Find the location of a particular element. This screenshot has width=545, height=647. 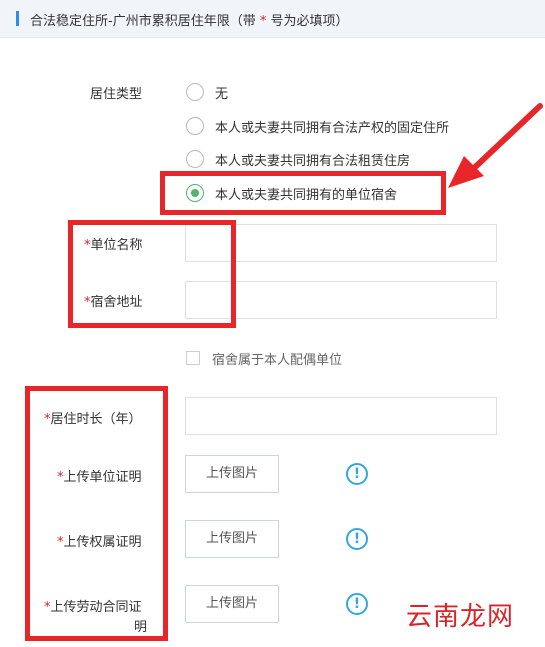

upload-ownership-proof-button: 上传图片 is located at coordinates (232, 539).